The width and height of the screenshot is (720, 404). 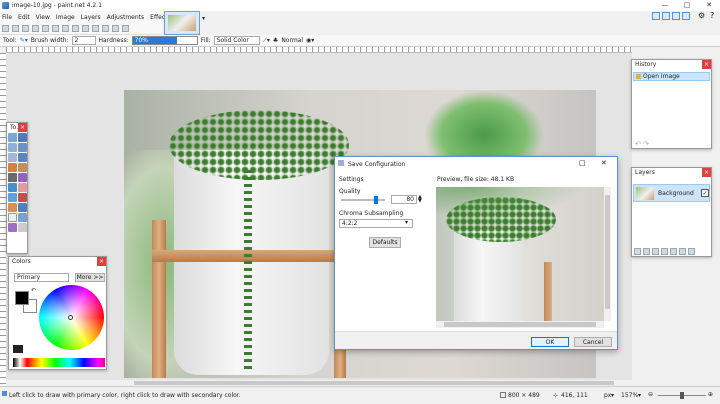 What do you see at coordinates (90, 277) in the screenshot?
I see `more-colors-button: More >>` at bounding box center [90, 277].